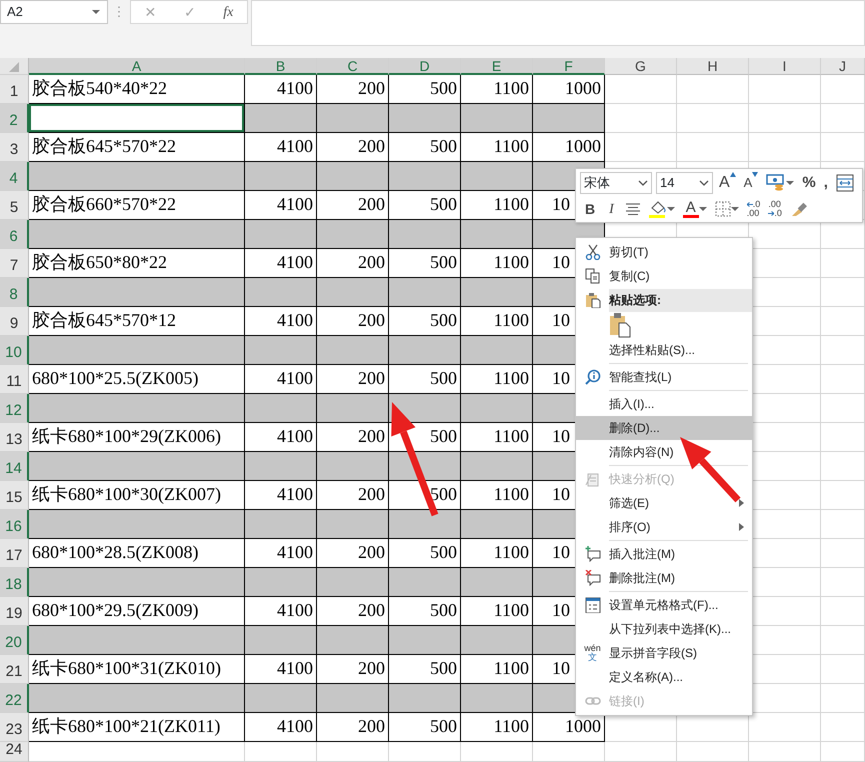 This screenshot has height=762, width=865. Describe the element at coordinates (751, 183) in the screenshot. I see `decrease-font-button: A` at that location.